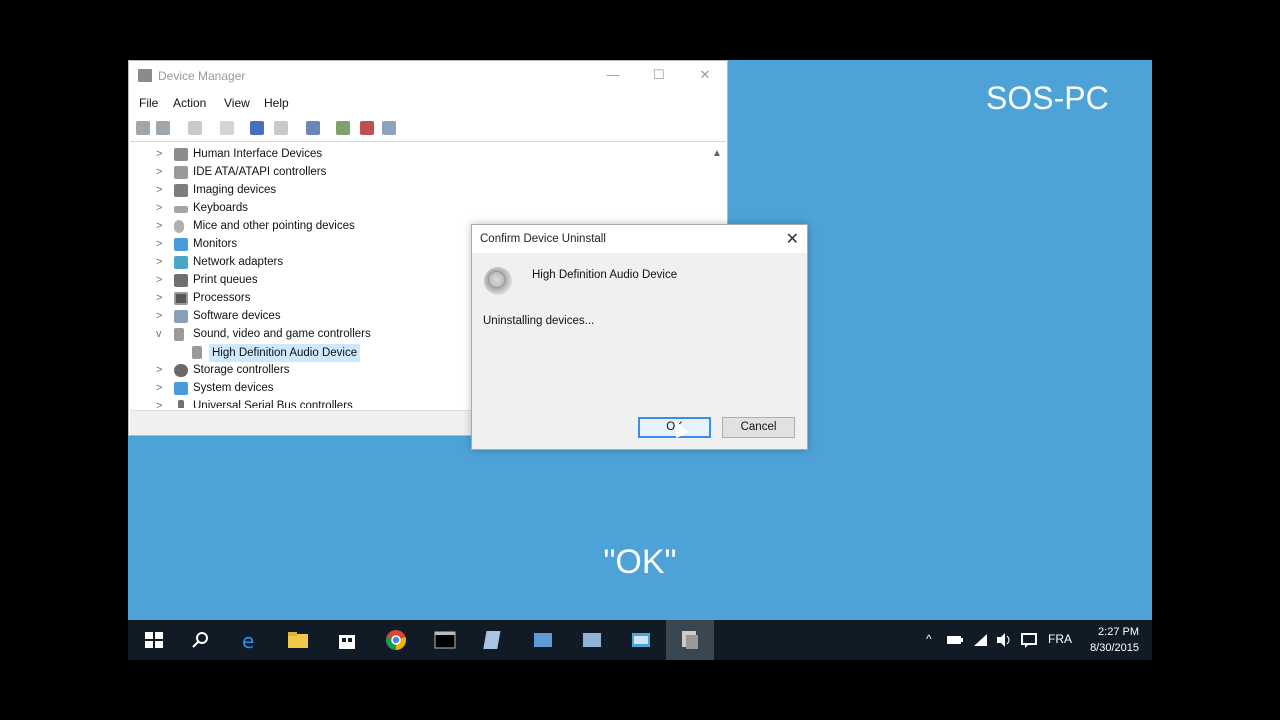  Describe the element at coordinates (543, 239) in the screenshot. I see `dialog-title: Confirm Device Uninstall` at that location.